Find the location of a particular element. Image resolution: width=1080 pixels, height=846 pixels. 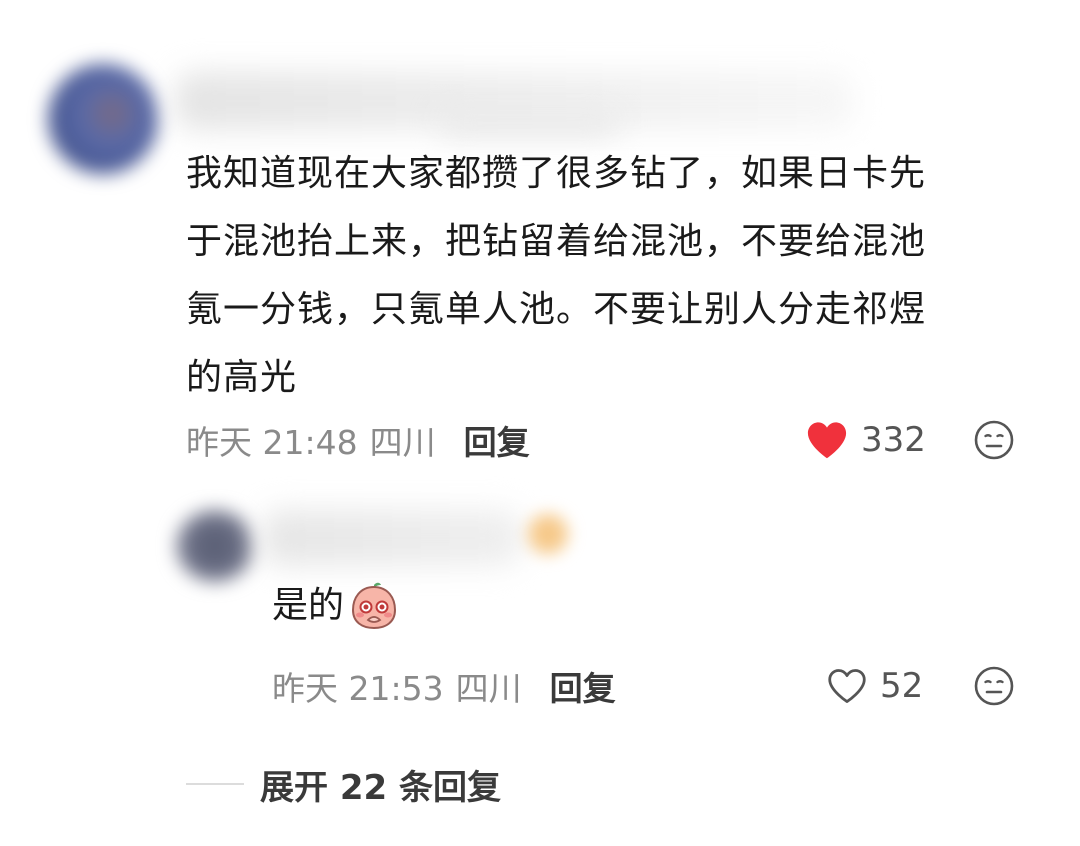

comment-like-button: 332 is located at coordinates (865, 440).